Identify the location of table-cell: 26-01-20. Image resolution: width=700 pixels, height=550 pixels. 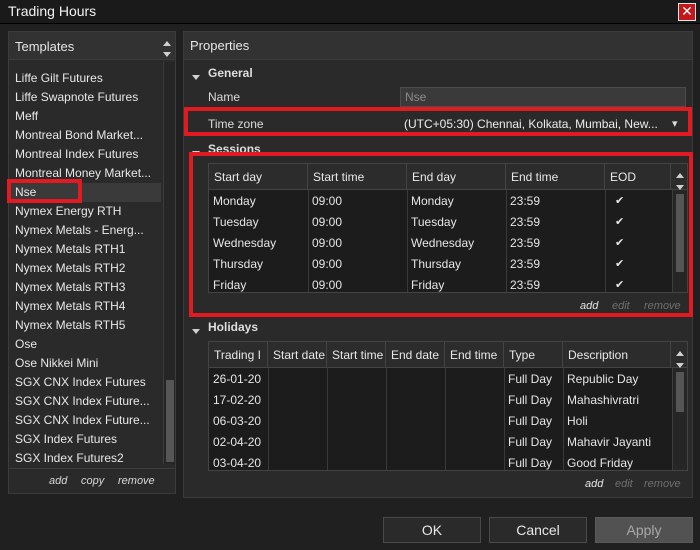
(237, 379).